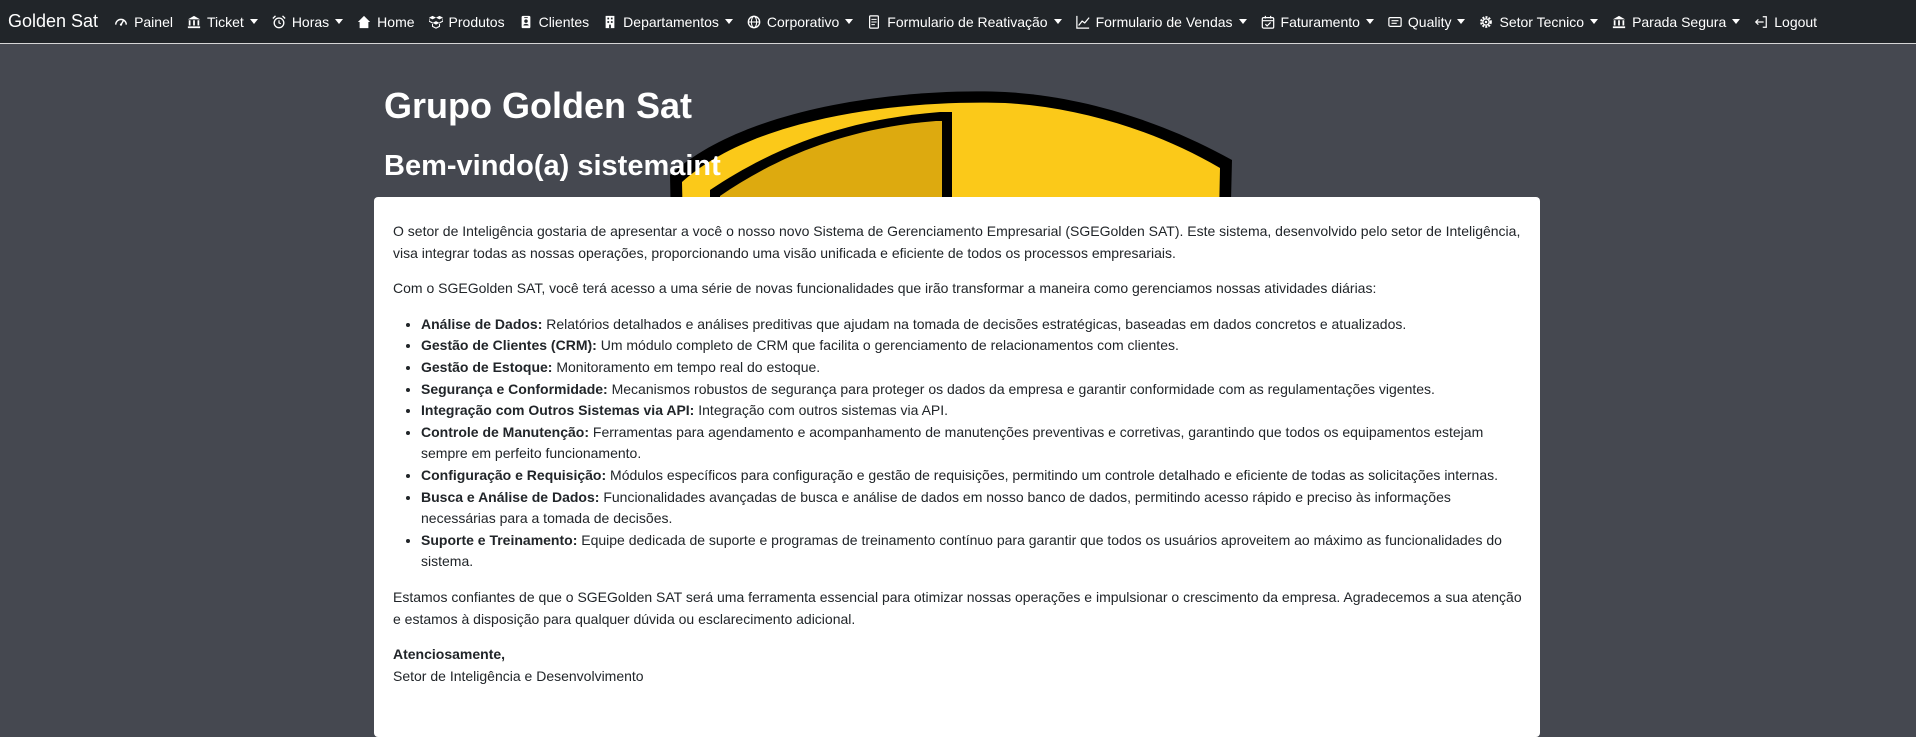 The image size is (1916, 737). Describe the element at coordinates (514, 388) in the screenshot. I see `feature-title: Segurança e Conformidade:` at that location.